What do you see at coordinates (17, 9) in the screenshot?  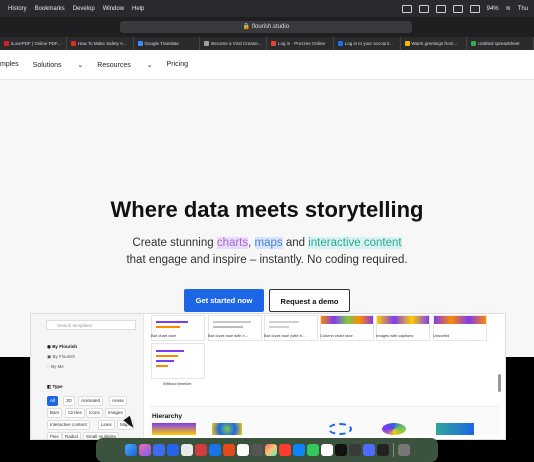 I see `menu-history: History` at bounding box center [17, 9].